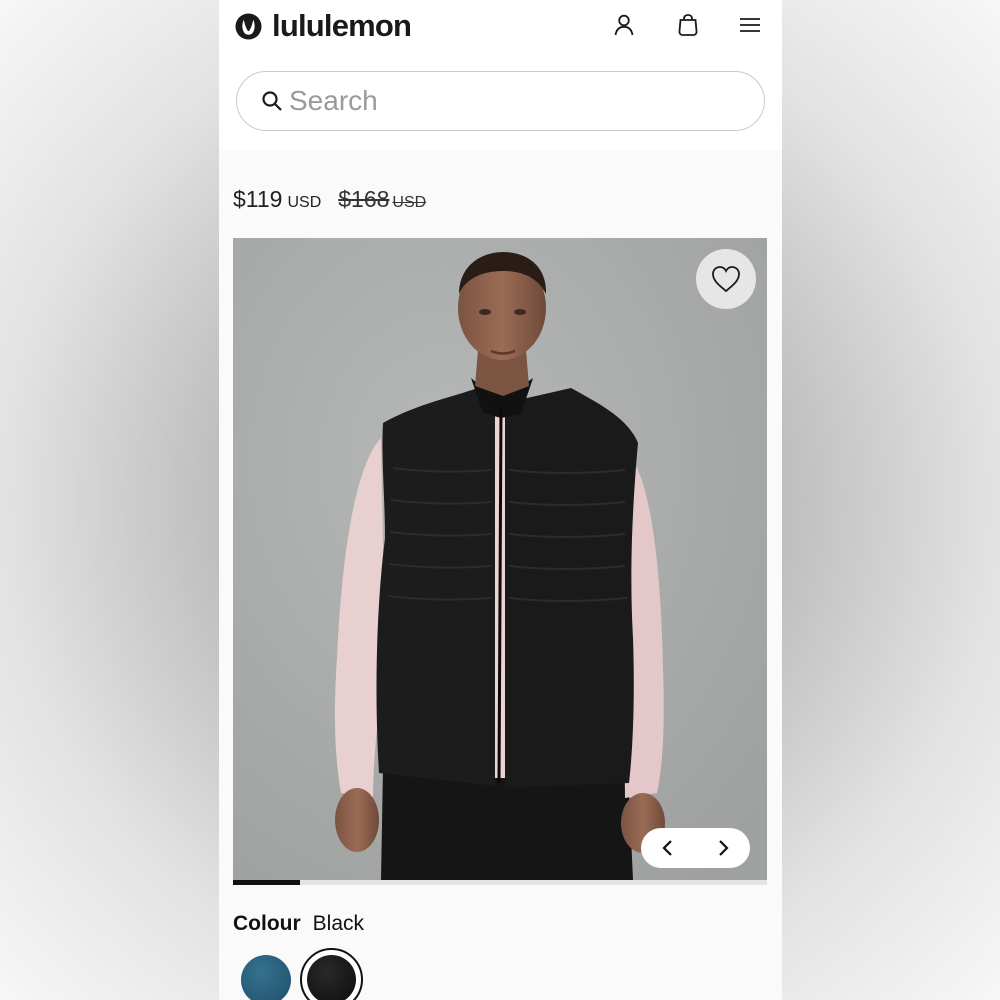  I want to click on lululemon-logo-icon, so click(248, 26).